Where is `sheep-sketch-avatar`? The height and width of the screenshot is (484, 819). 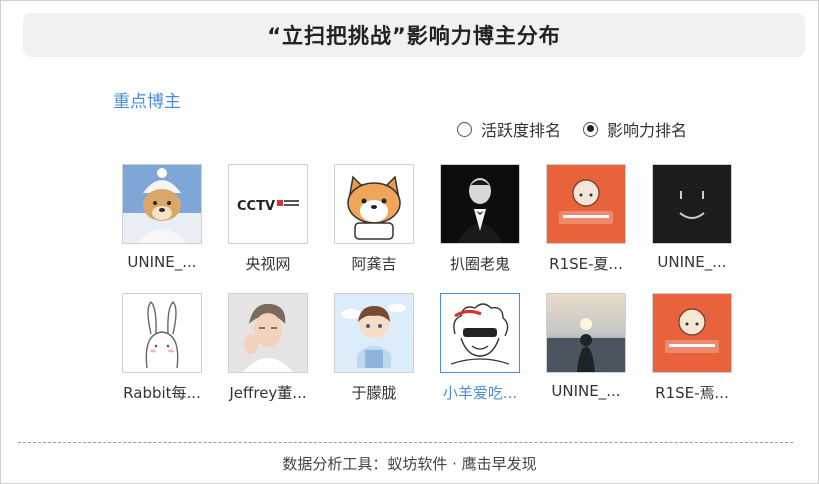
sheep-sketch-avatar is located at coordinates (480, 333).